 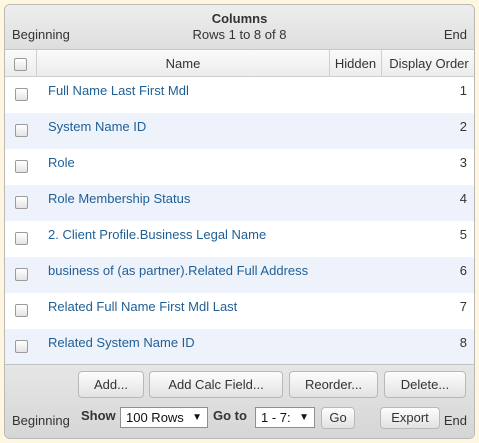 What do you see at coordinates (98, 415) in the screenshot?
I see `show-label: Show` at bounding box center [98, 415].